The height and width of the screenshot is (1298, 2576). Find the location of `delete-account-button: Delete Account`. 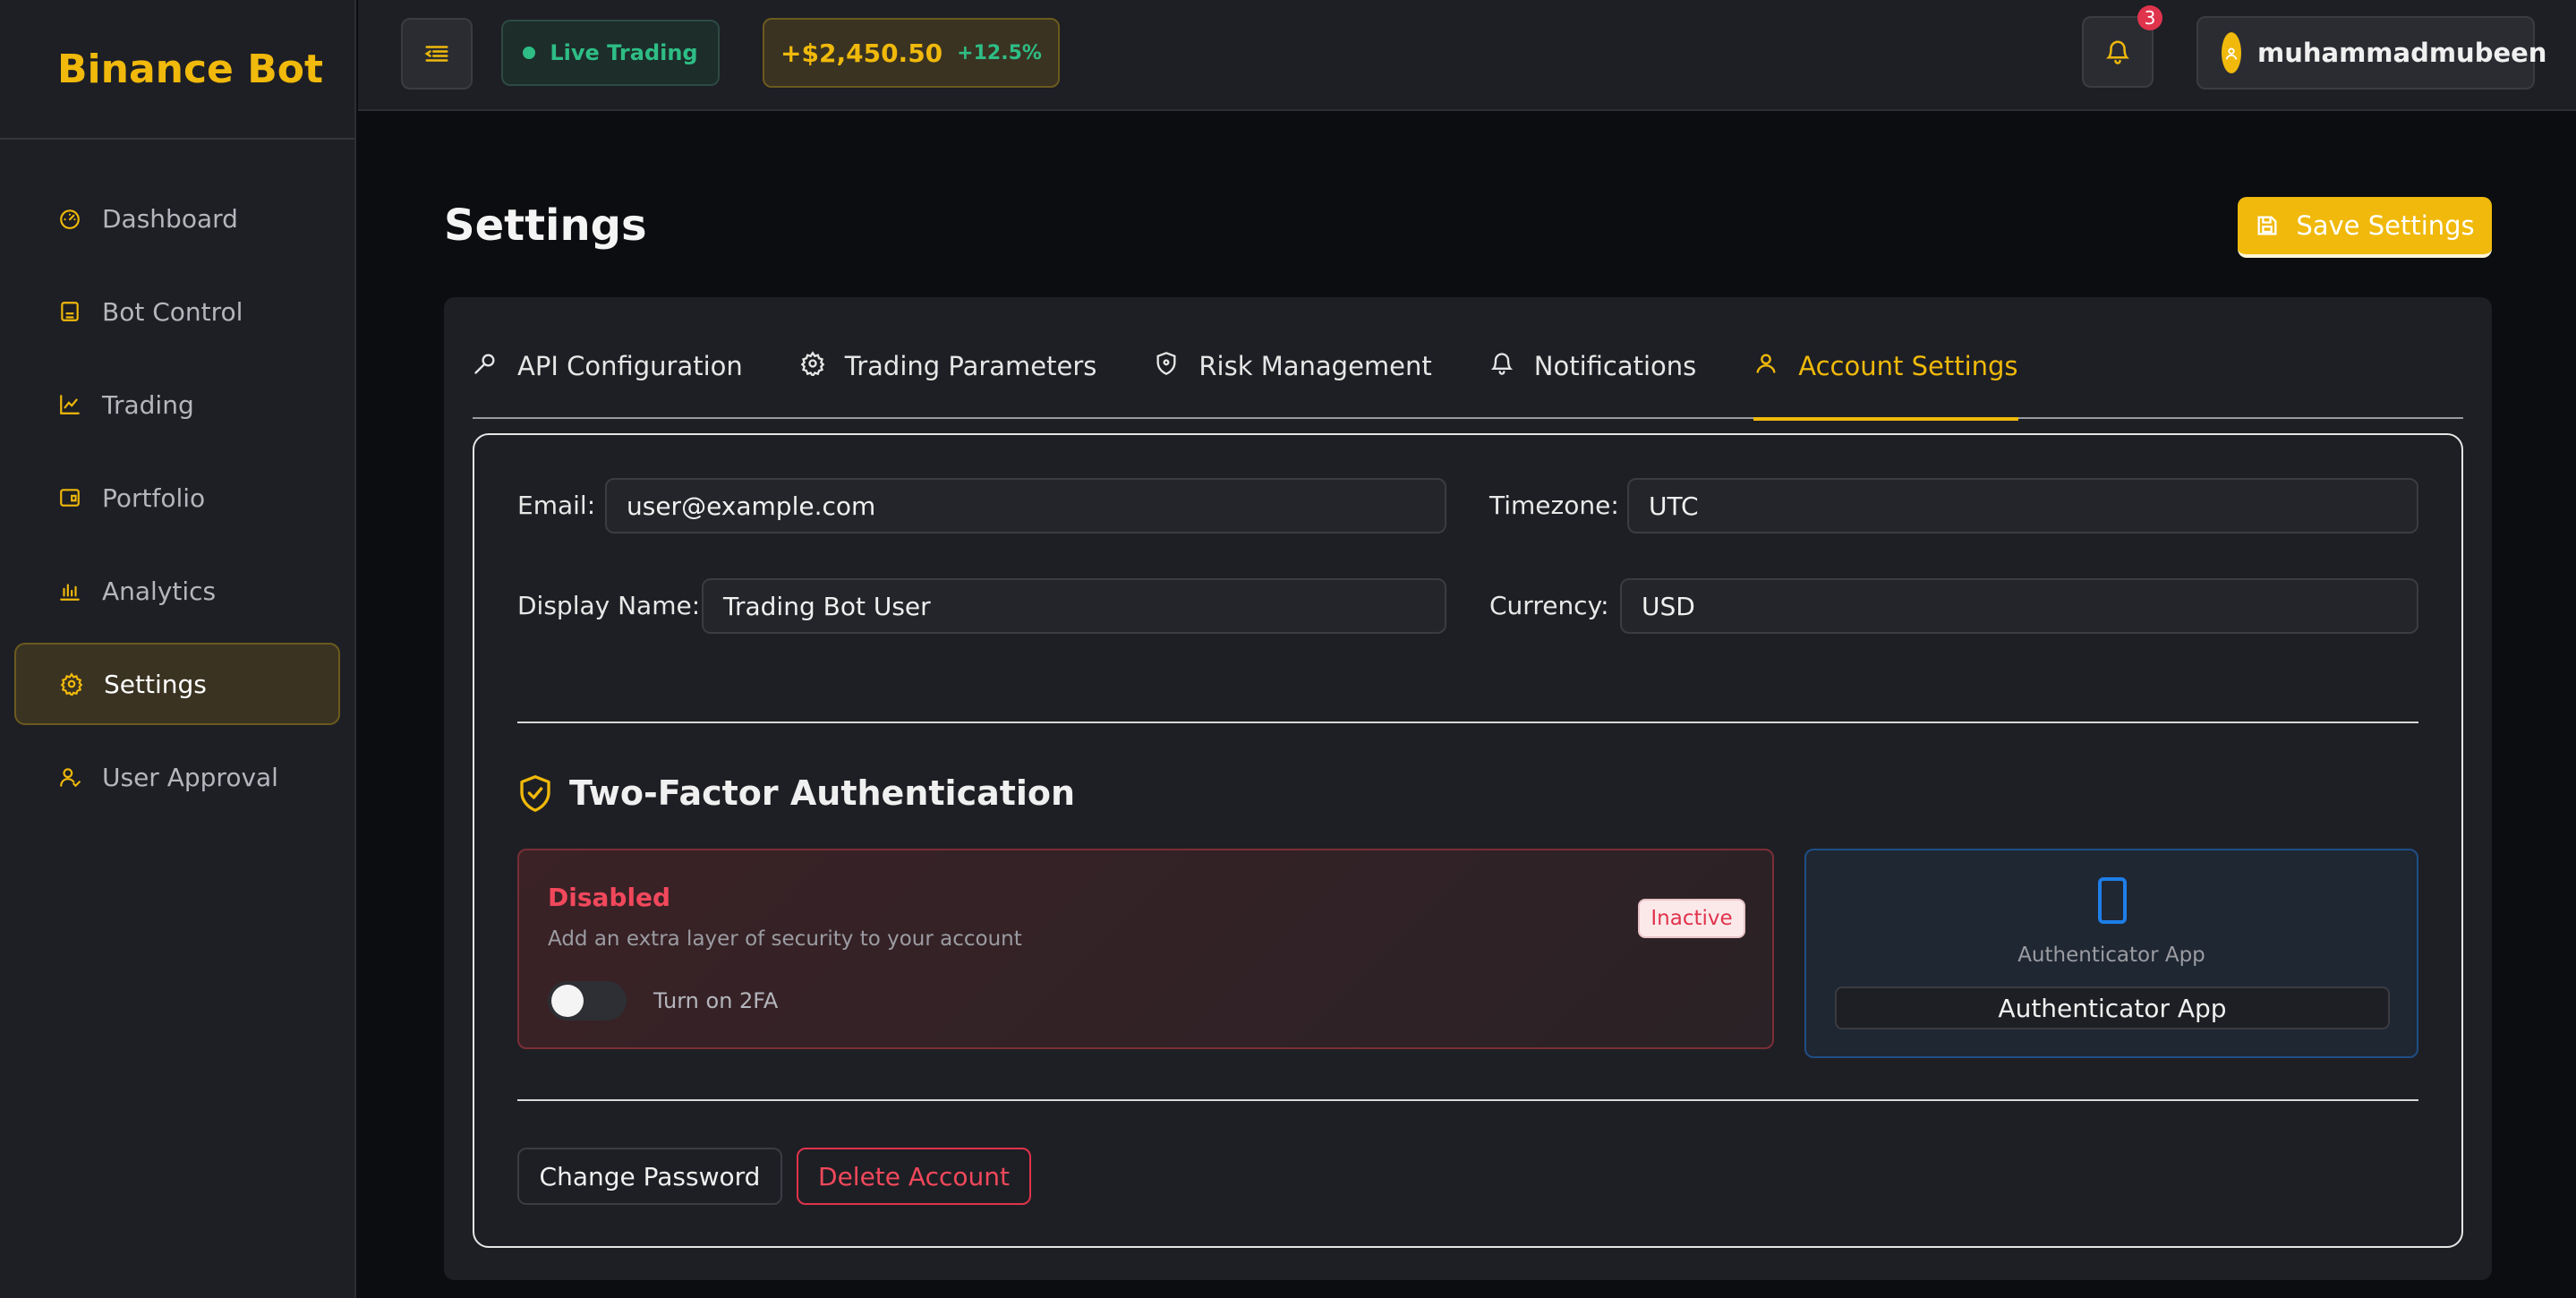

delete-account-button: Delete Account is located at coordinates (914, 1176).